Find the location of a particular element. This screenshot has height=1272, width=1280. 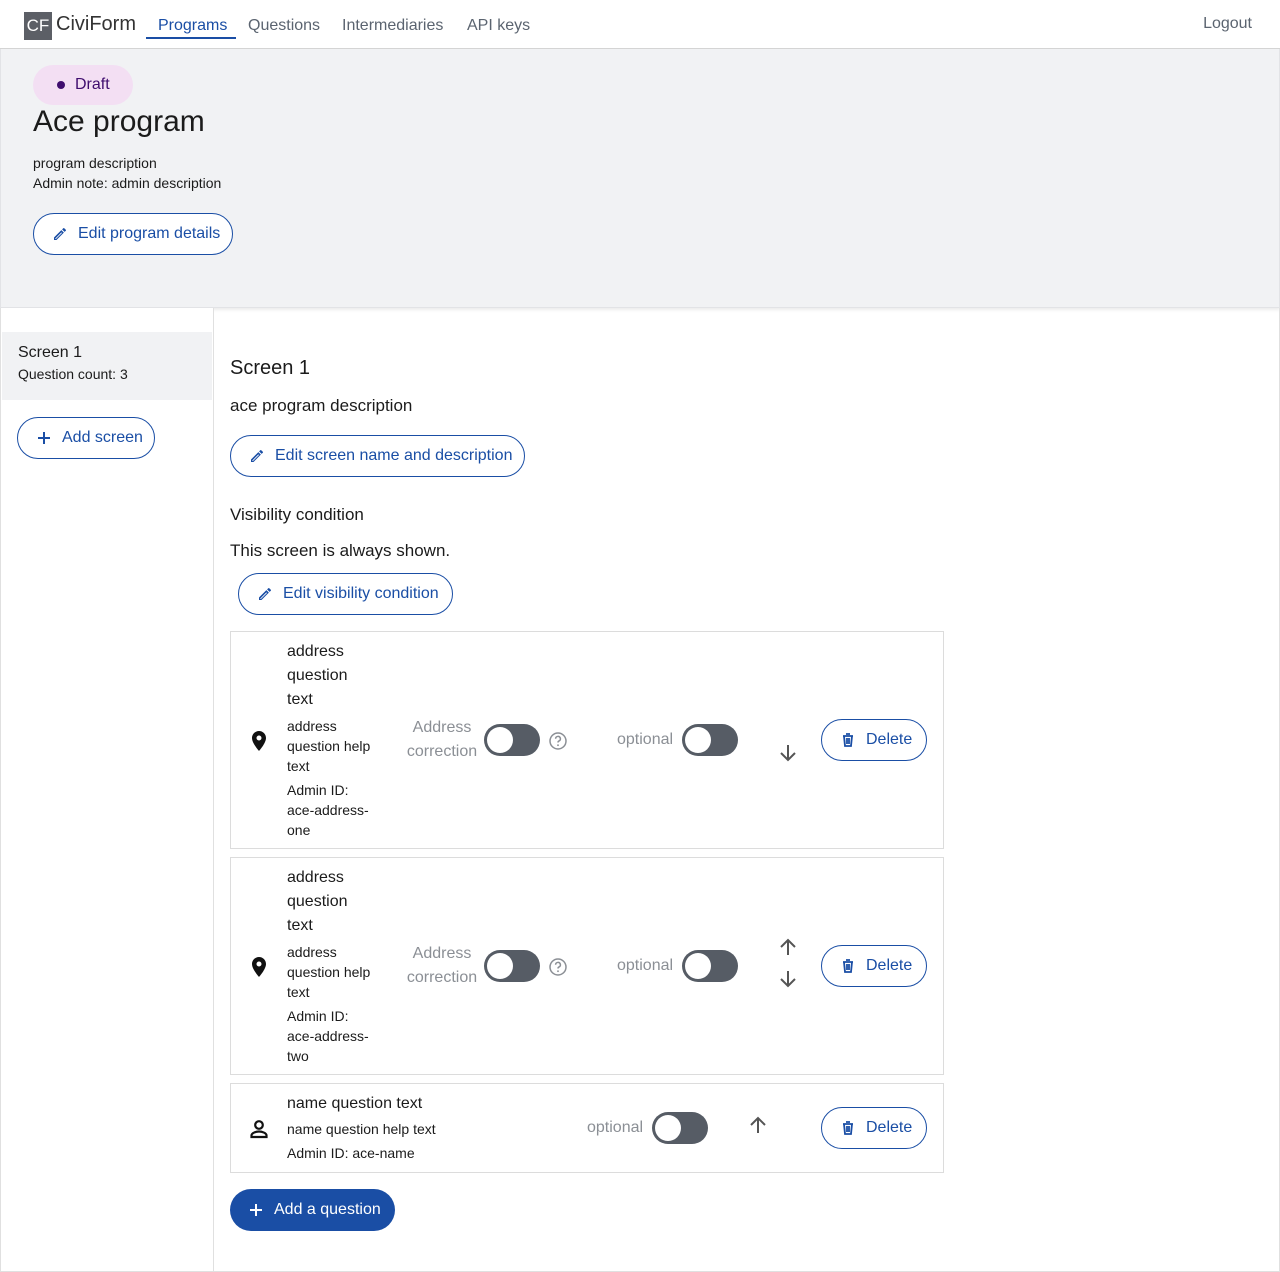

status-badge-label: Draft is located at coordinates (92, 84).